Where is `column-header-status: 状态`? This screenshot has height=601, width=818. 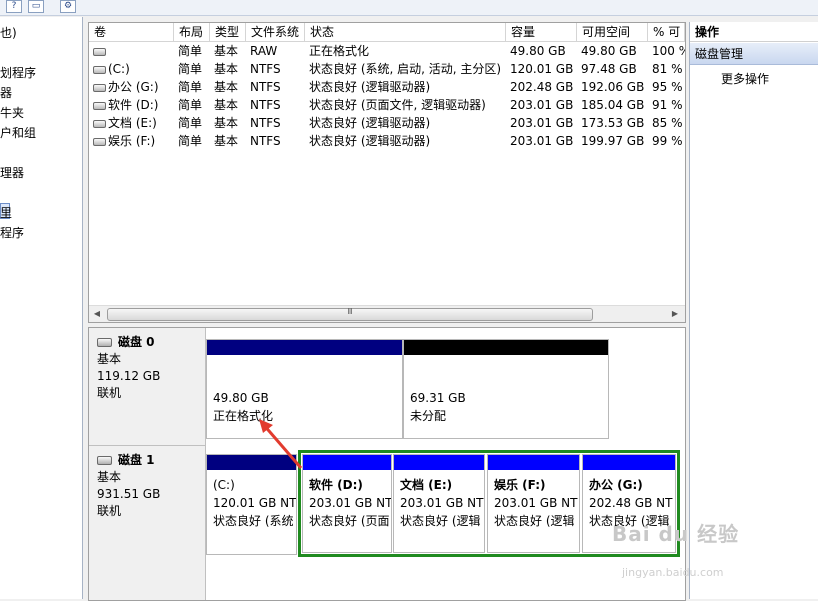 column-header-status: 状态 is located at coordinates (405, 32).